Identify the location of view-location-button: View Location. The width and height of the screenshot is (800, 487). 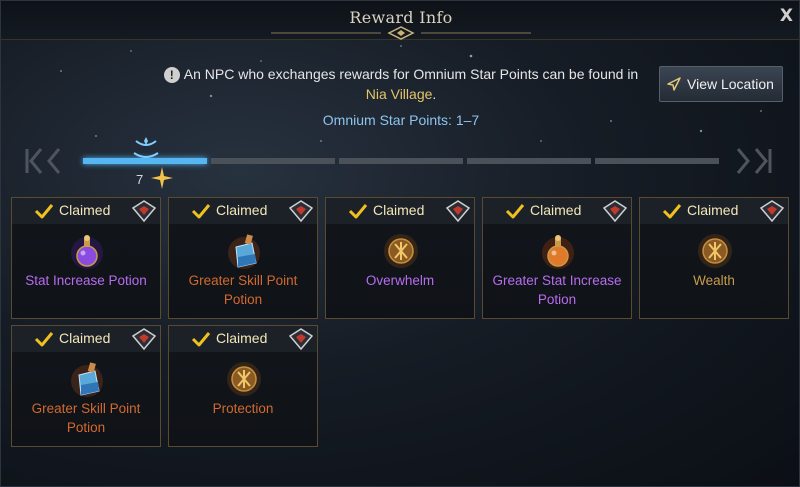
(721, 84).